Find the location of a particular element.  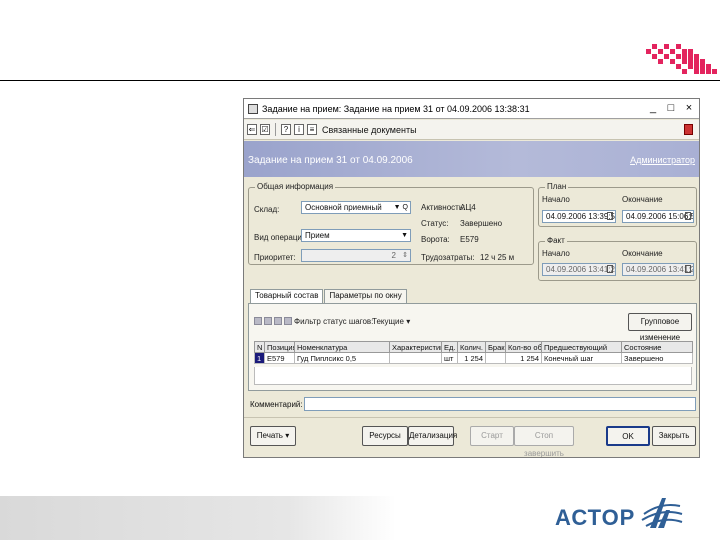

column-header: N is located at coordinates (259, 347).